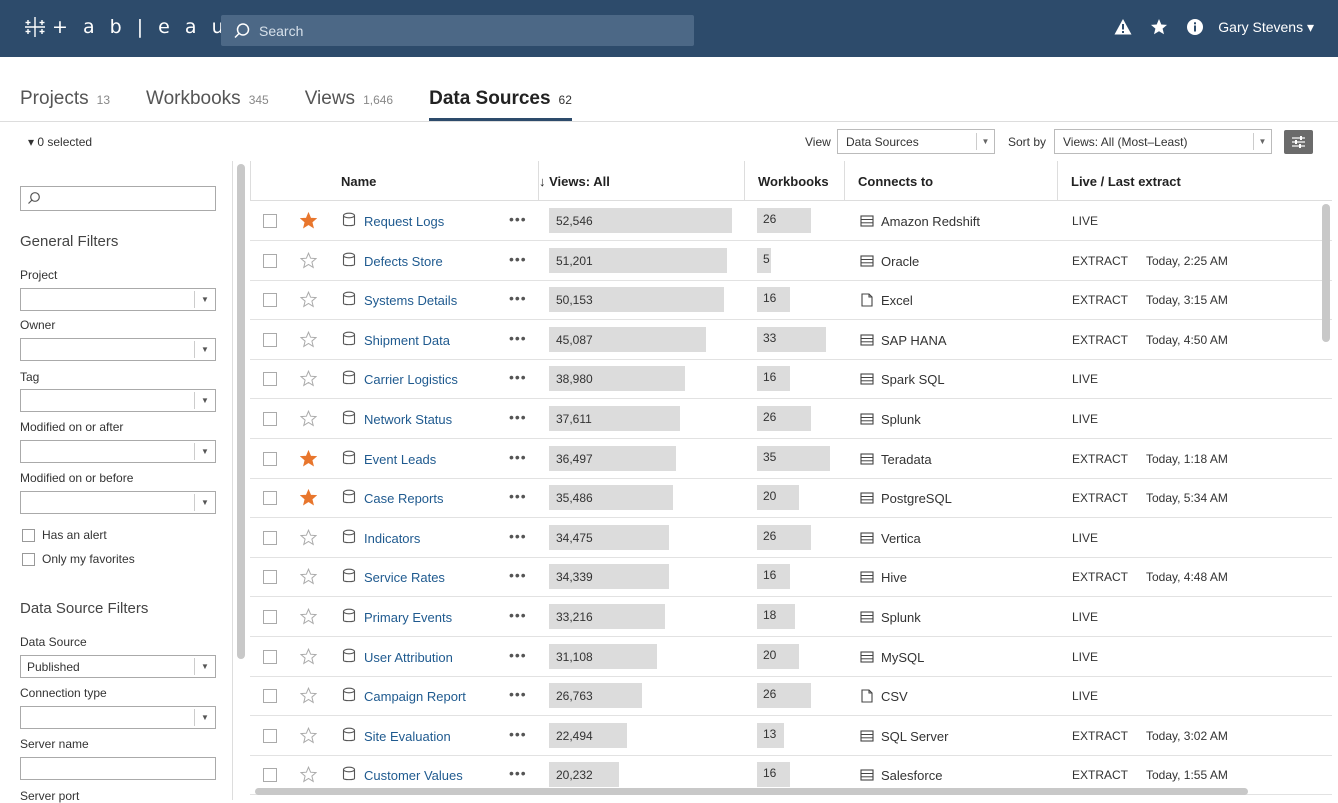 This screenshot has width=1338, height=803. Describe the element at coordinates (118, 400) in the screenshot. I see `tag-select: ▼` at that location.